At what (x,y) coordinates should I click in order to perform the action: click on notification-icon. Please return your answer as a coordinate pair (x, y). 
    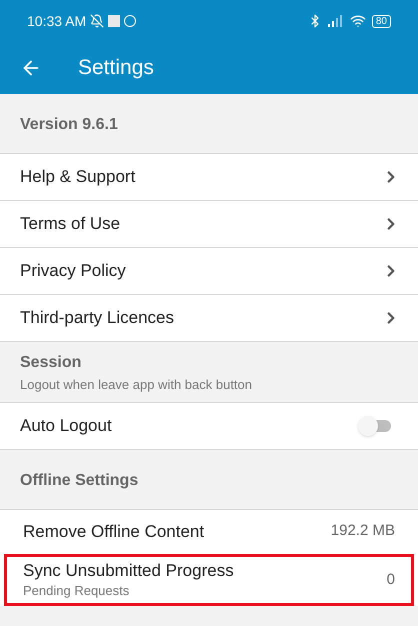
    Looking at the image, I should click on (114, 21).